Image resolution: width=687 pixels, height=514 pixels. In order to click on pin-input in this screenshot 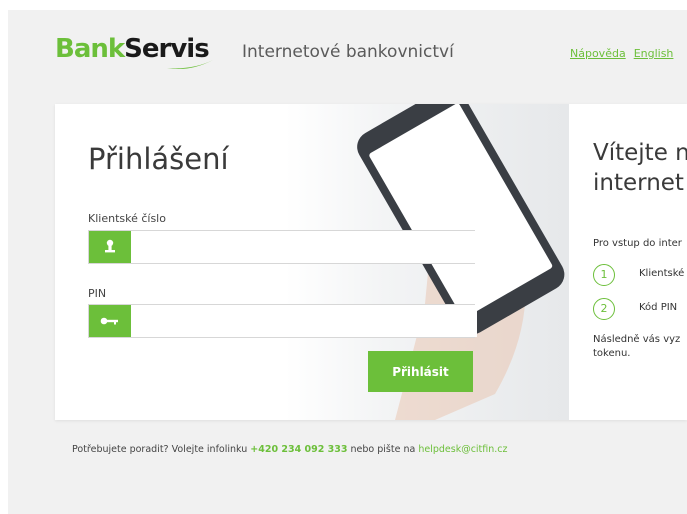, I will do `click(304, 321)`.